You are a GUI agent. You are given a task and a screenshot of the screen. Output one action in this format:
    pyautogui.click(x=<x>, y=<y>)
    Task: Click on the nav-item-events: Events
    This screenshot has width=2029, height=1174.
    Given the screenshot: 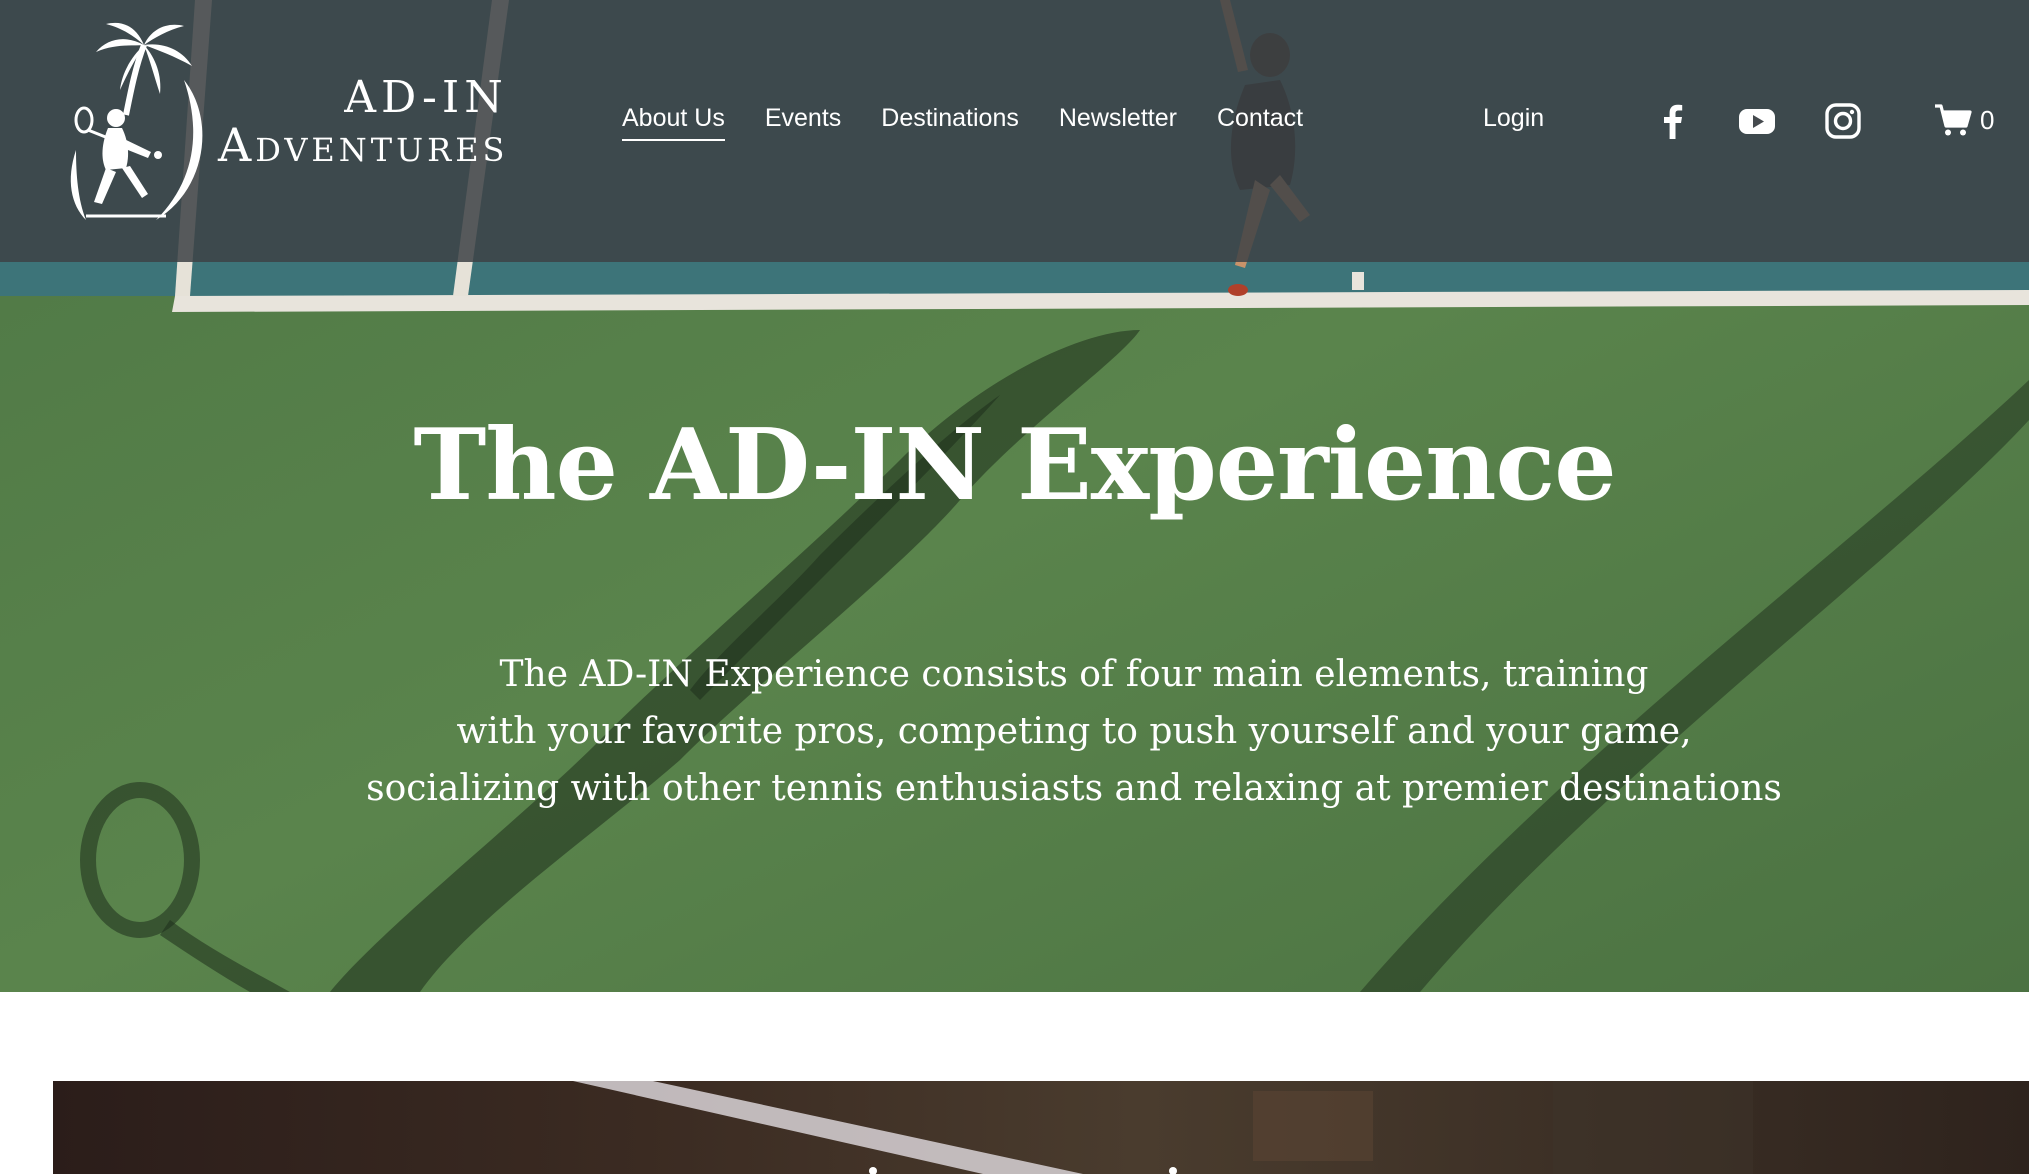 What is the action you would take?
    pyautogui.click(x=803, y=122)
    